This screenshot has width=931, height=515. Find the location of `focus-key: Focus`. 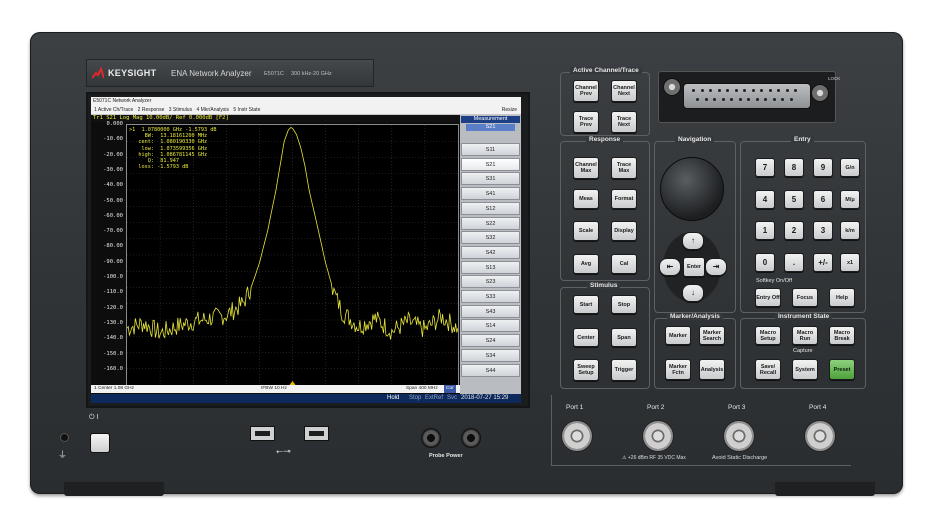

focus-key: Focus is located at coordinates (805, 297).